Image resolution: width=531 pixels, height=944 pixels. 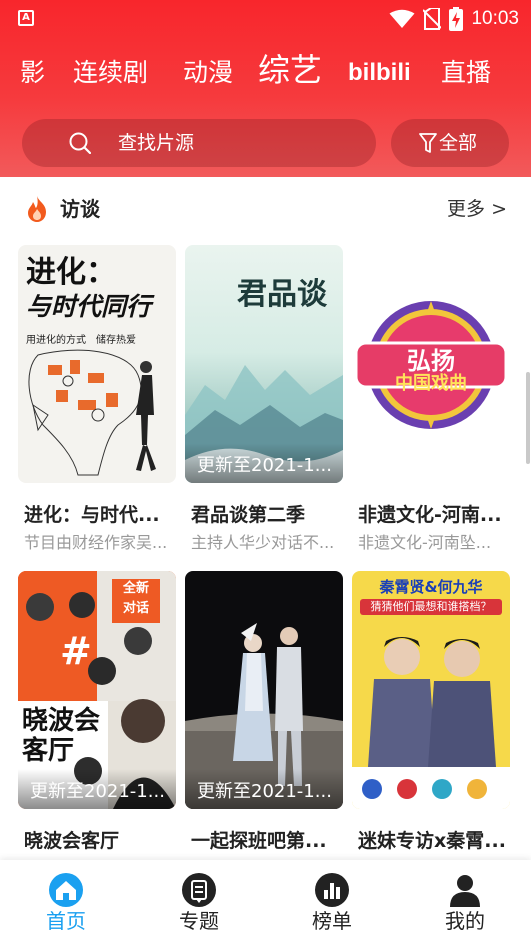 I want to click on poster-logo: 君品谈, so click(x=282, y=294).